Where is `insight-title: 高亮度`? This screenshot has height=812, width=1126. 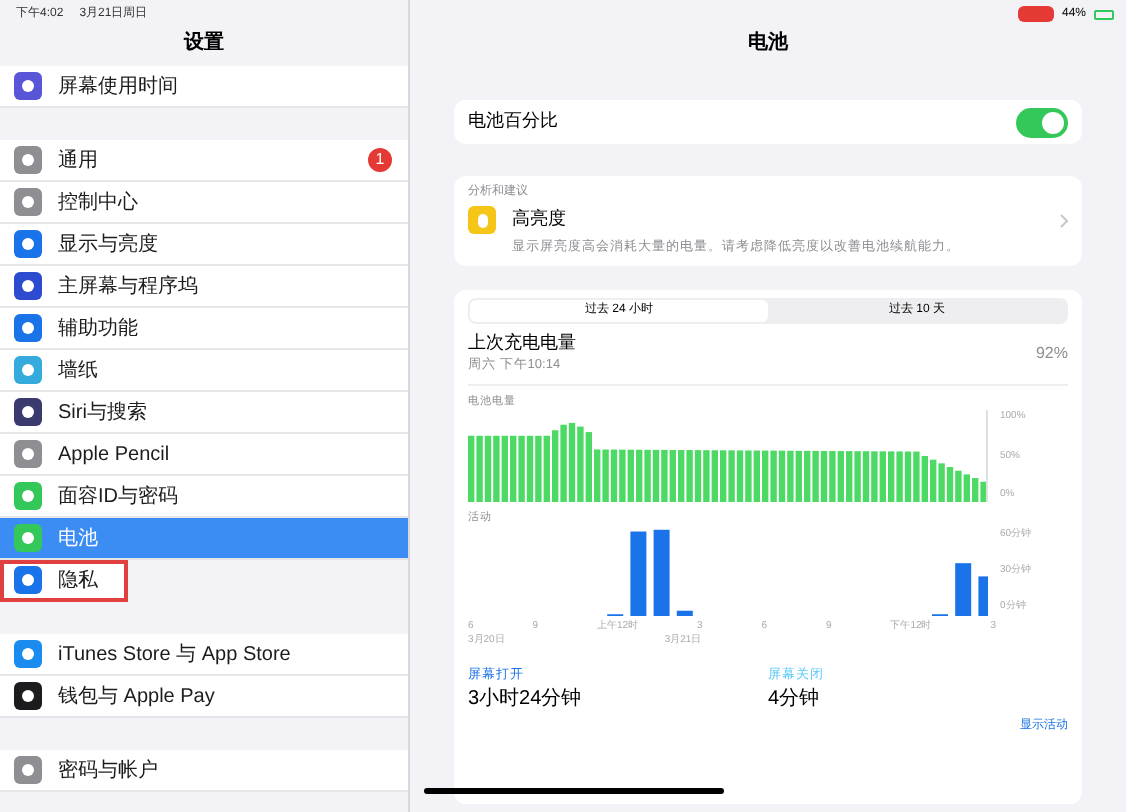 insight-title: 高亮度 is located at coordinates (539, 220).